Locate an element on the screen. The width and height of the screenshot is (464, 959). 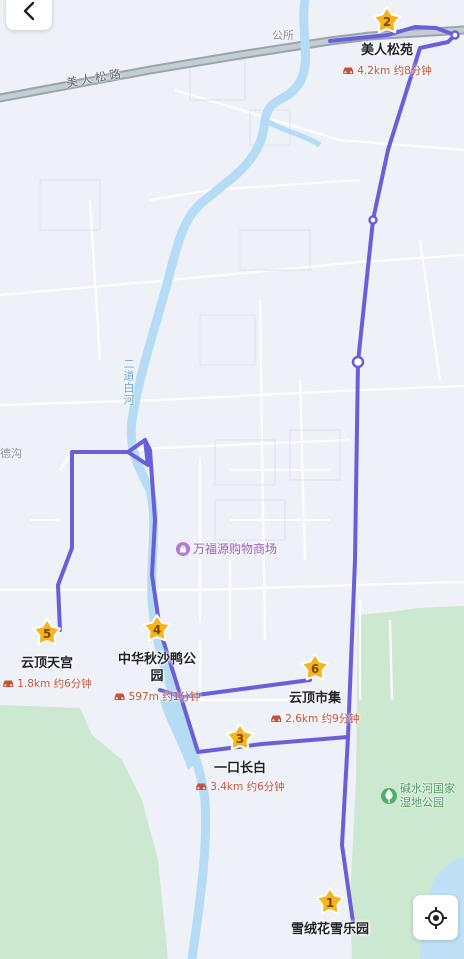
place-label-gongsuo: 公所 is located at coordinates (283, 35).